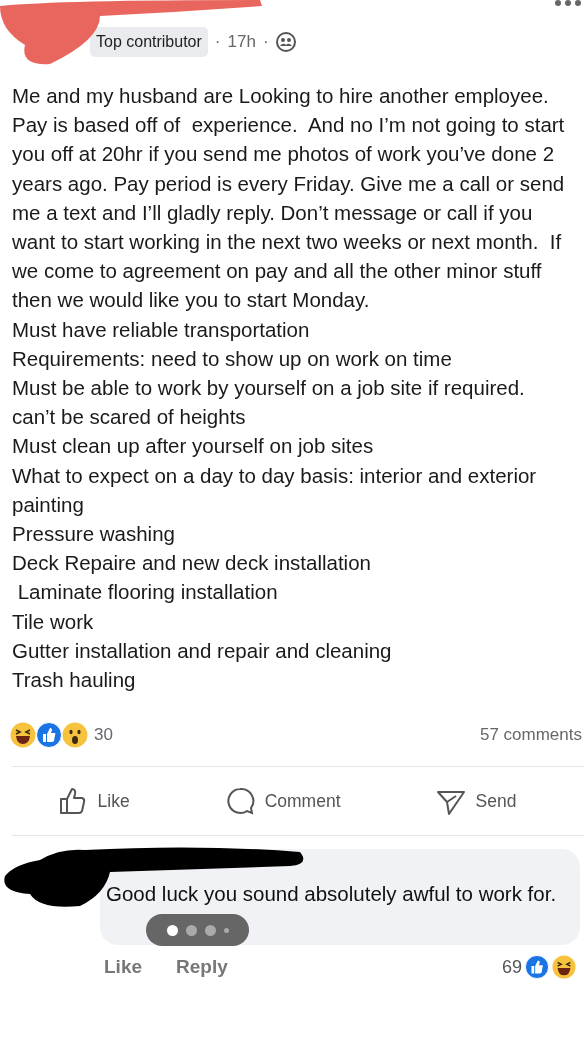 Image resolution: width=584 pixels, height=1043 pixels. What do you see at coordinates (161, 329) in the screenshot?
I see `post-text: Must have reliable transportation` at bounding box center [161, 329].